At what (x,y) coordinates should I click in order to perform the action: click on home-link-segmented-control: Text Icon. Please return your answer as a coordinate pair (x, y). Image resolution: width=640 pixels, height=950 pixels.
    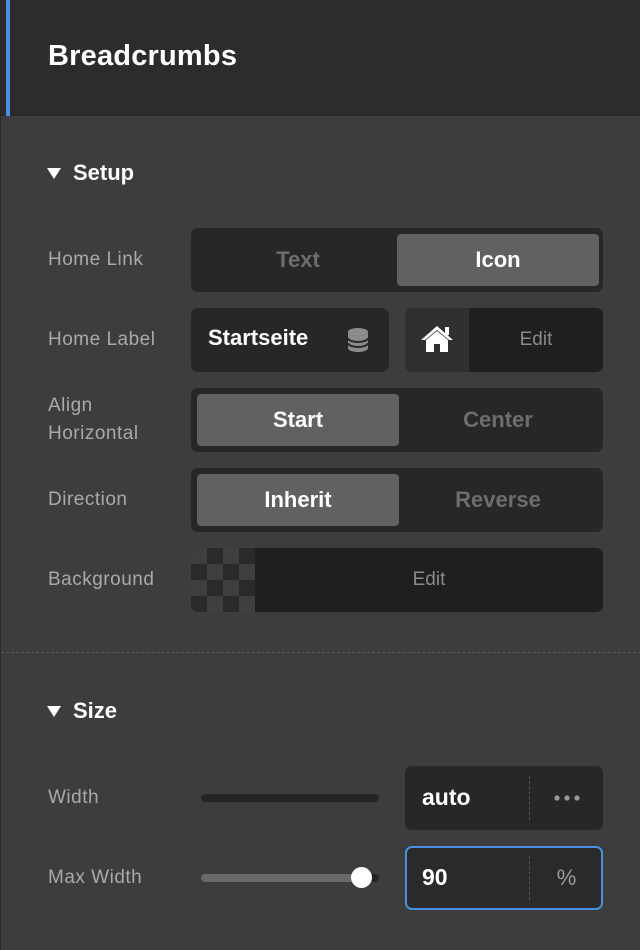
    Looking at the image, I should click on (397, 260).